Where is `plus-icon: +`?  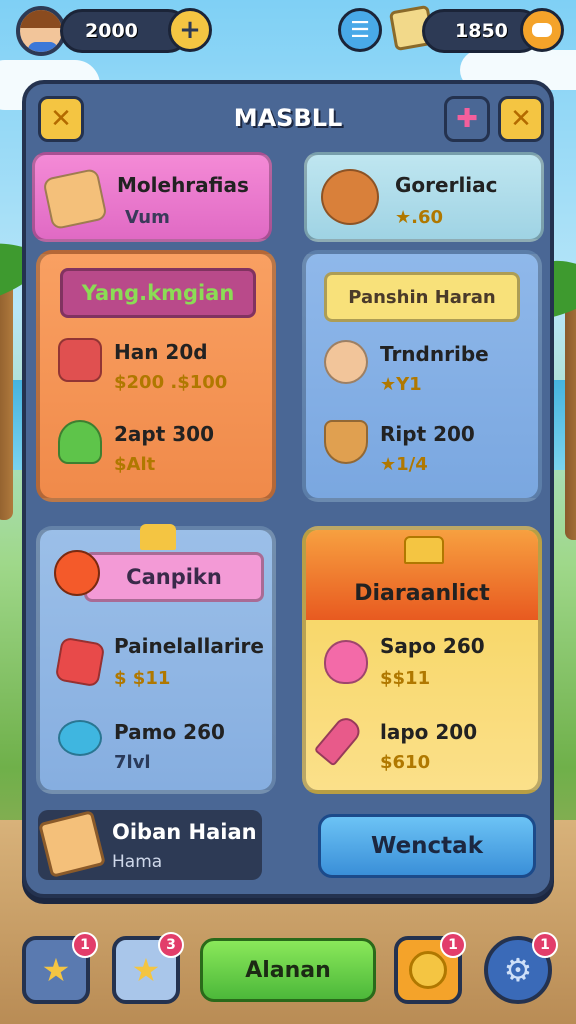
plus-icon: + is located at coordinates (190, 30).